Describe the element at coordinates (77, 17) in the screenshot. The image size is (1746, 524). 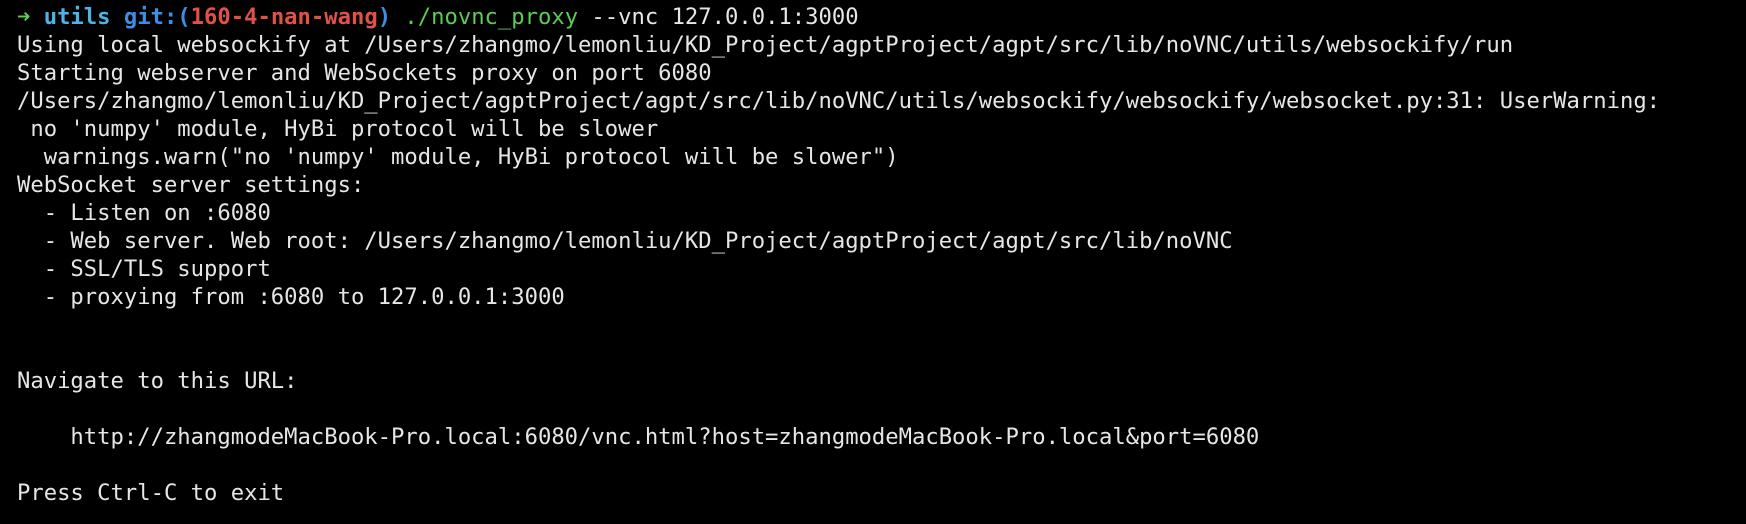
I see `prompt-directory: utils` at that location.